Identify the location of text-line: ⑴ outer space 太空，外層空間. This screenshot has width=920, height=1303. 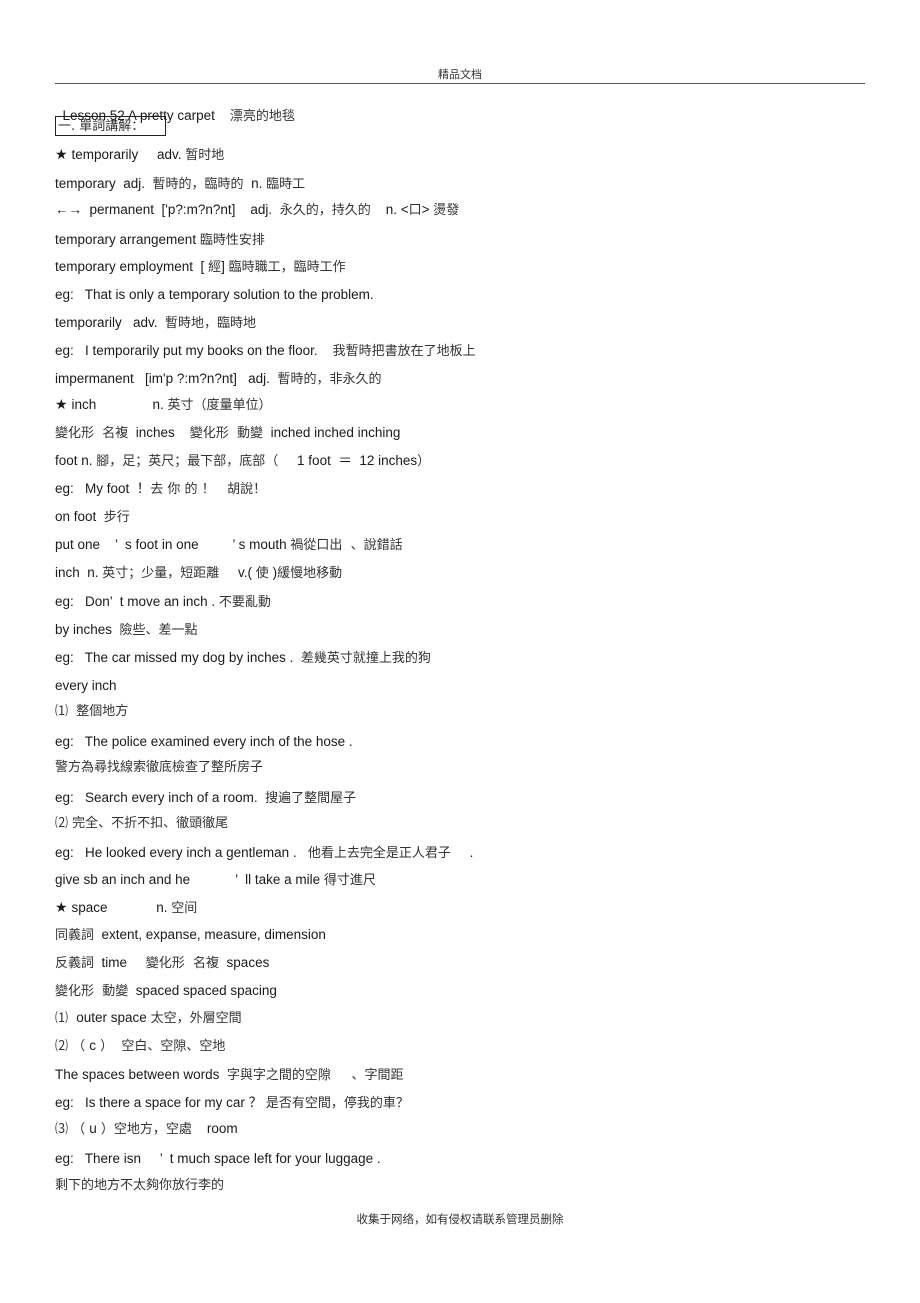
(148, 1018).